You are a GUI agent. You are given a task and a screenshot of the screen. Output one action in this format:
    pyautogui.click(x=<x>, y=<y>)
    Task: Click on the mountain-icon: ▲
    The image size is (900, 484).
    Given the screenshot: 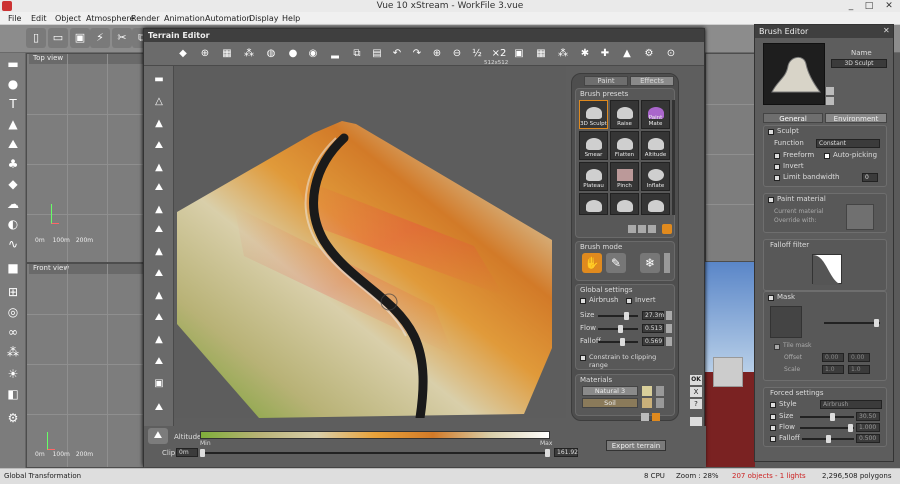 What is the action you would take?
    pyautogui.click(x=159, y=210)
    